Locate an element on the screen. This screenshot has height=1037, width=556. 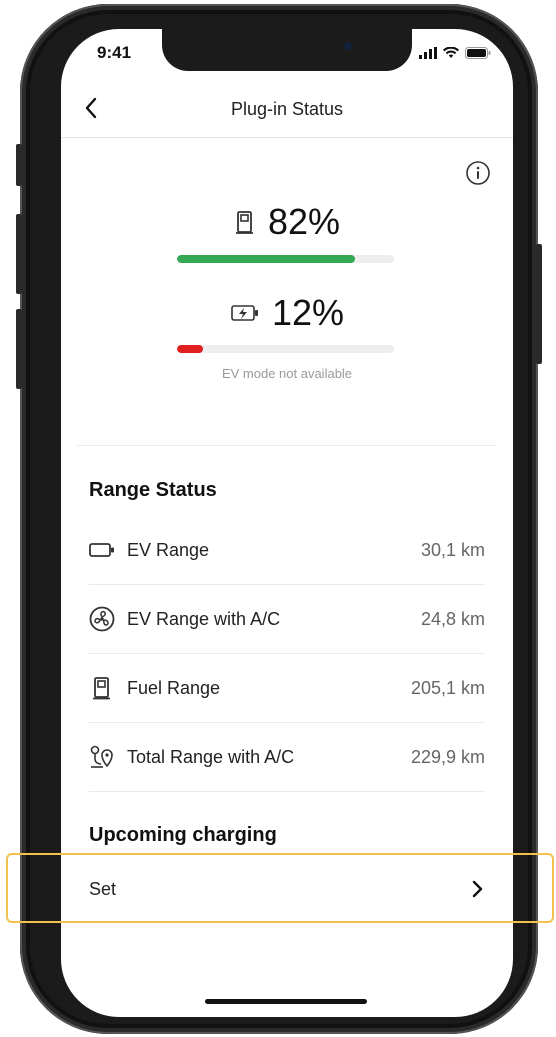
battery-icon is located at coordinates (101, 550).